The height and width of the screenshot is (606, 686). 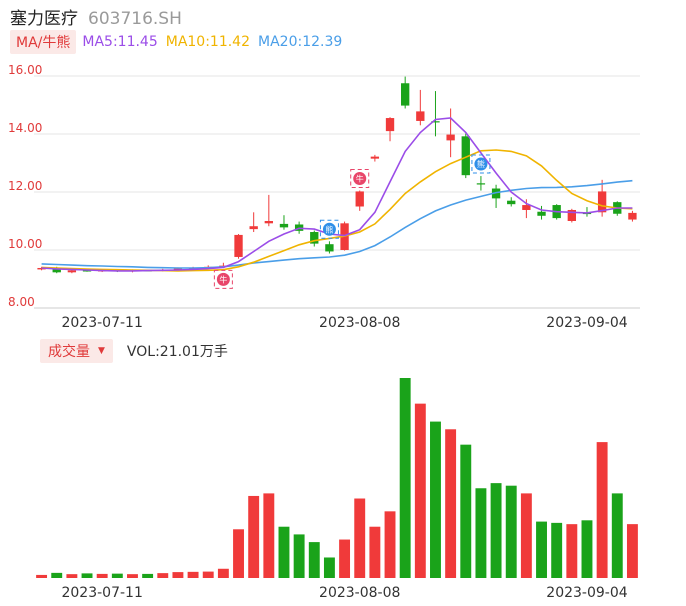 I want to click on y-tick-label: 12.00, so click(x=25, y=186).